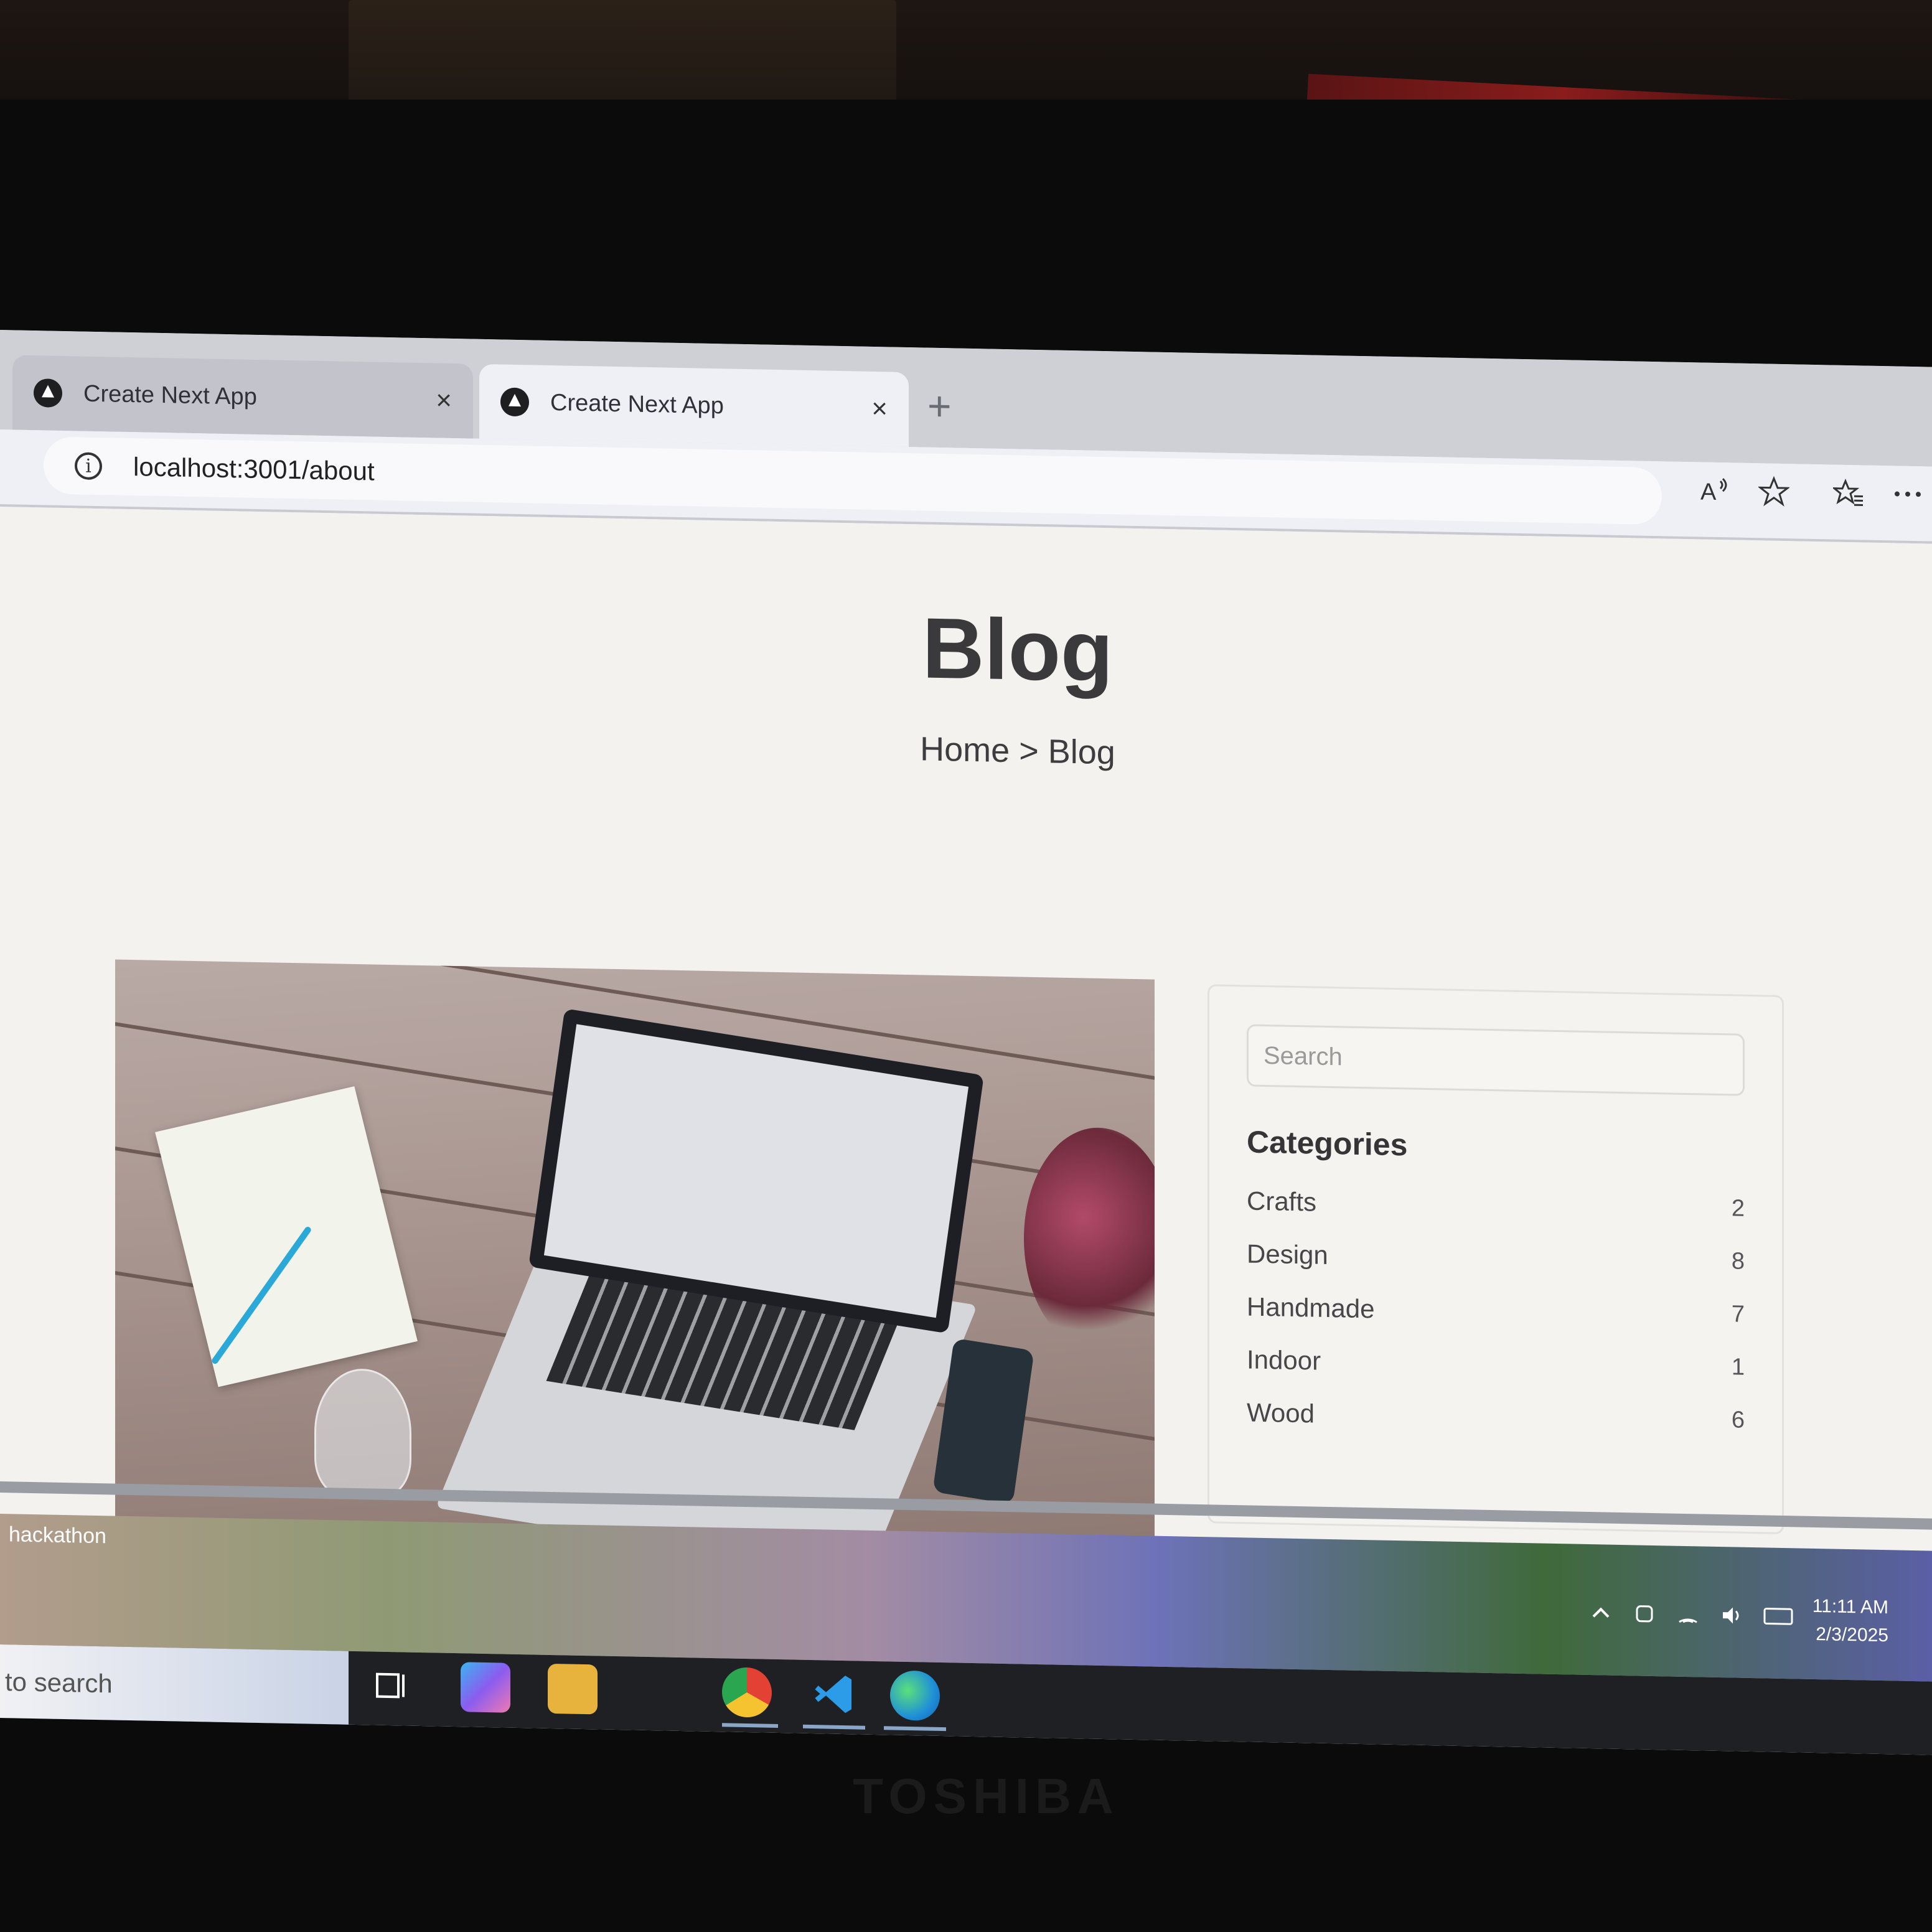  I want to click on tab-1: Create Next App ×, so click(242, 397).